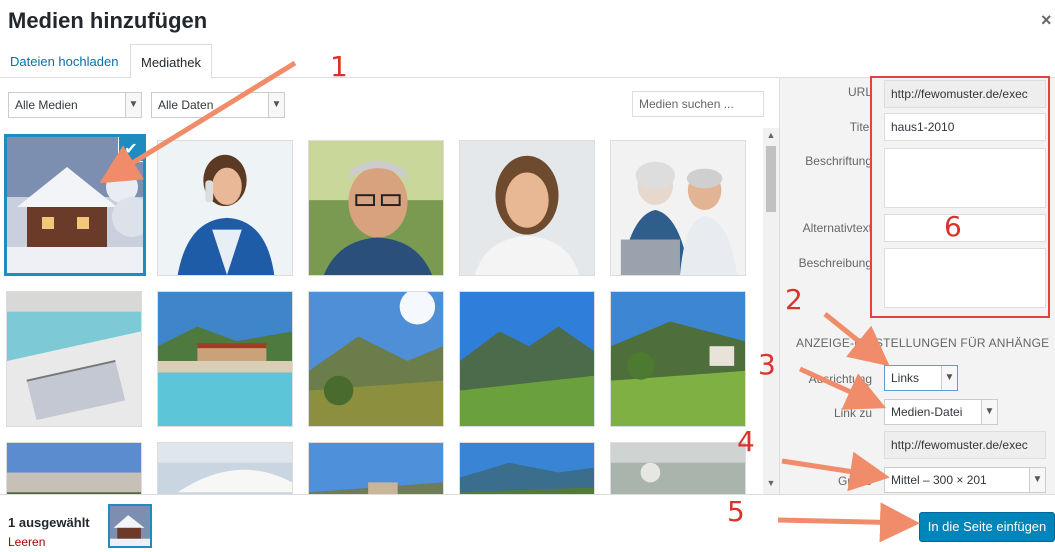 The image size is (1055, 552). I want to click on attachment-mountain-valley, so click(527, 359).